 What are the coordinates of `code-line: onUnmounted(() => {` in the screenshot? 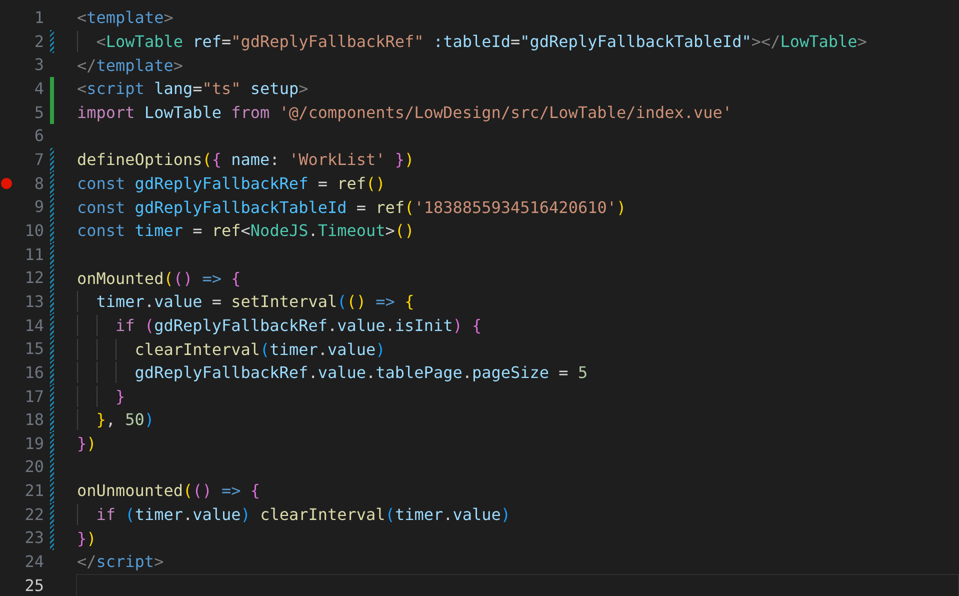 It's located at (168, 491).